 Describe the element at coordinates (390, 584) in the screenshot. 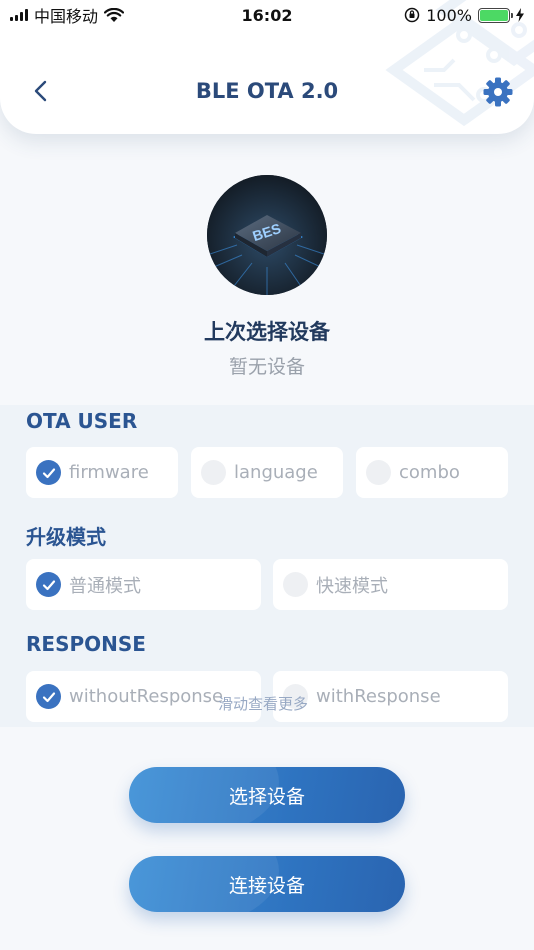

I see `option-fast-mode: 快速模式` at that location.